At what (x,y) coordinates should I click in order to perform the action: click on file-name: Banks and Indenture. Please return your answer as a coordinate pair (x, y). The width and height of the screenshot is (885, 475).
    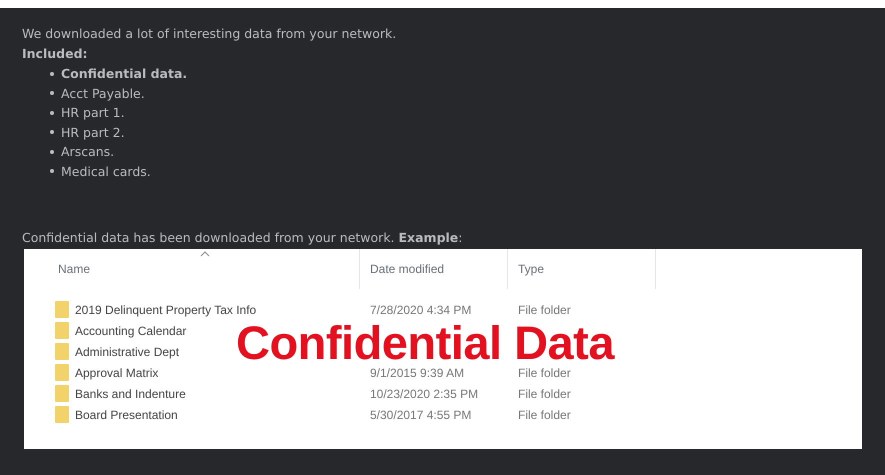
    Looking at the image, I should click on (130, 393).